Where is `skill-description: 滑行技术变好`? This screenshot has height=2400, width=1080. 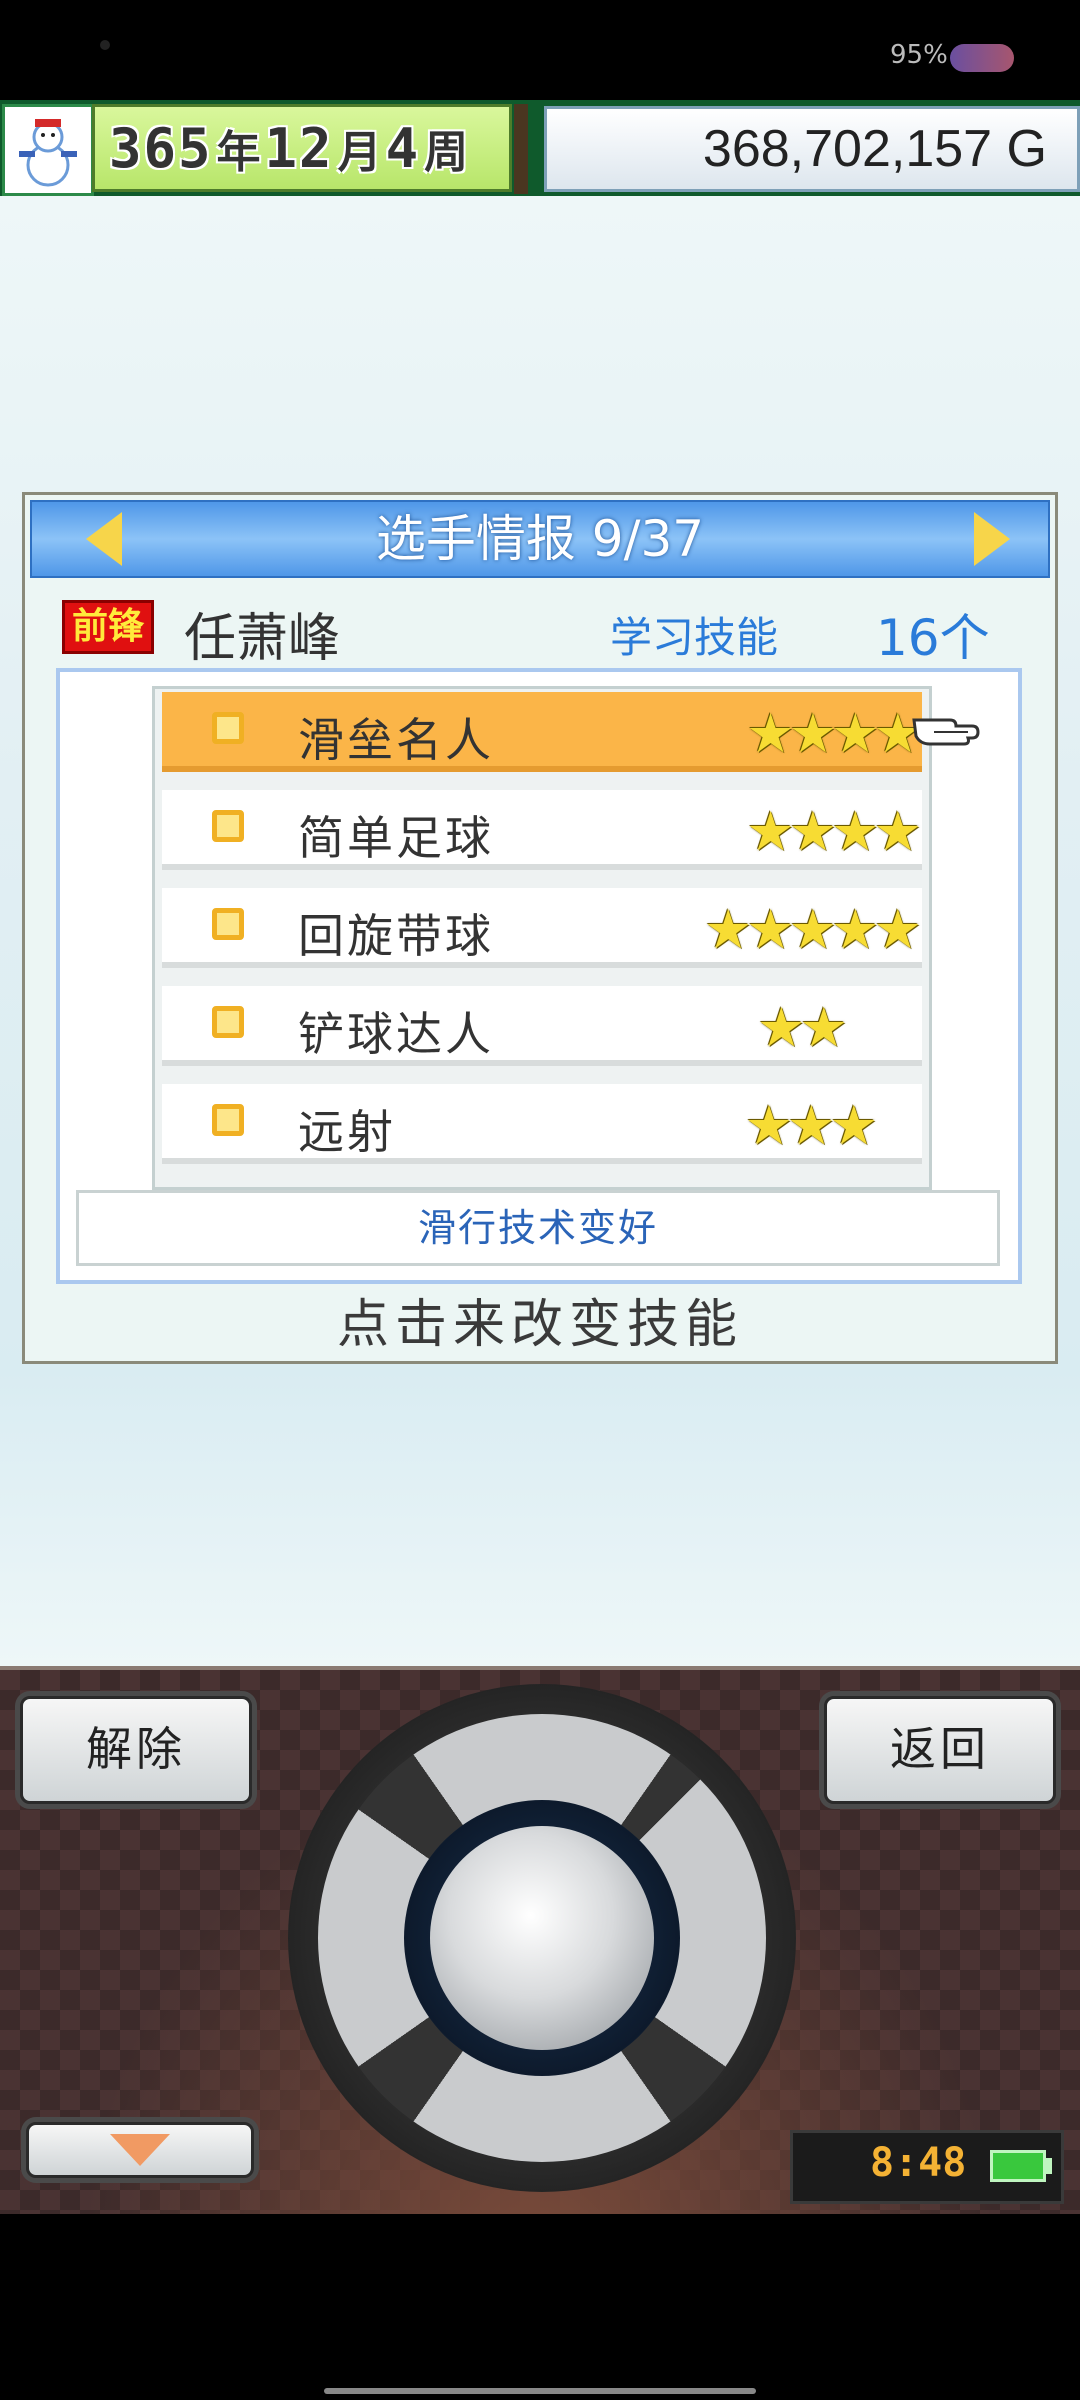 skill-description: 滑行技术变好 is located at coordinates (538, 1228).